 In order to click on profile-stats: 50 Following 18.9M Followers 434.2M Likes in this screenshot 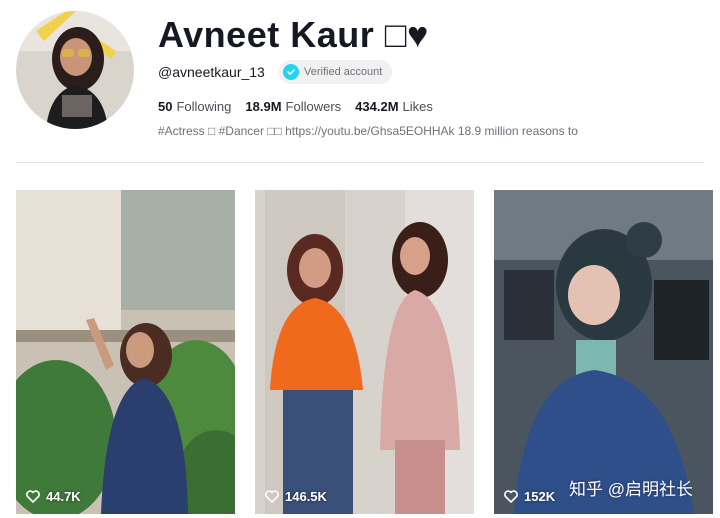, I will do `click(295, 106)`.